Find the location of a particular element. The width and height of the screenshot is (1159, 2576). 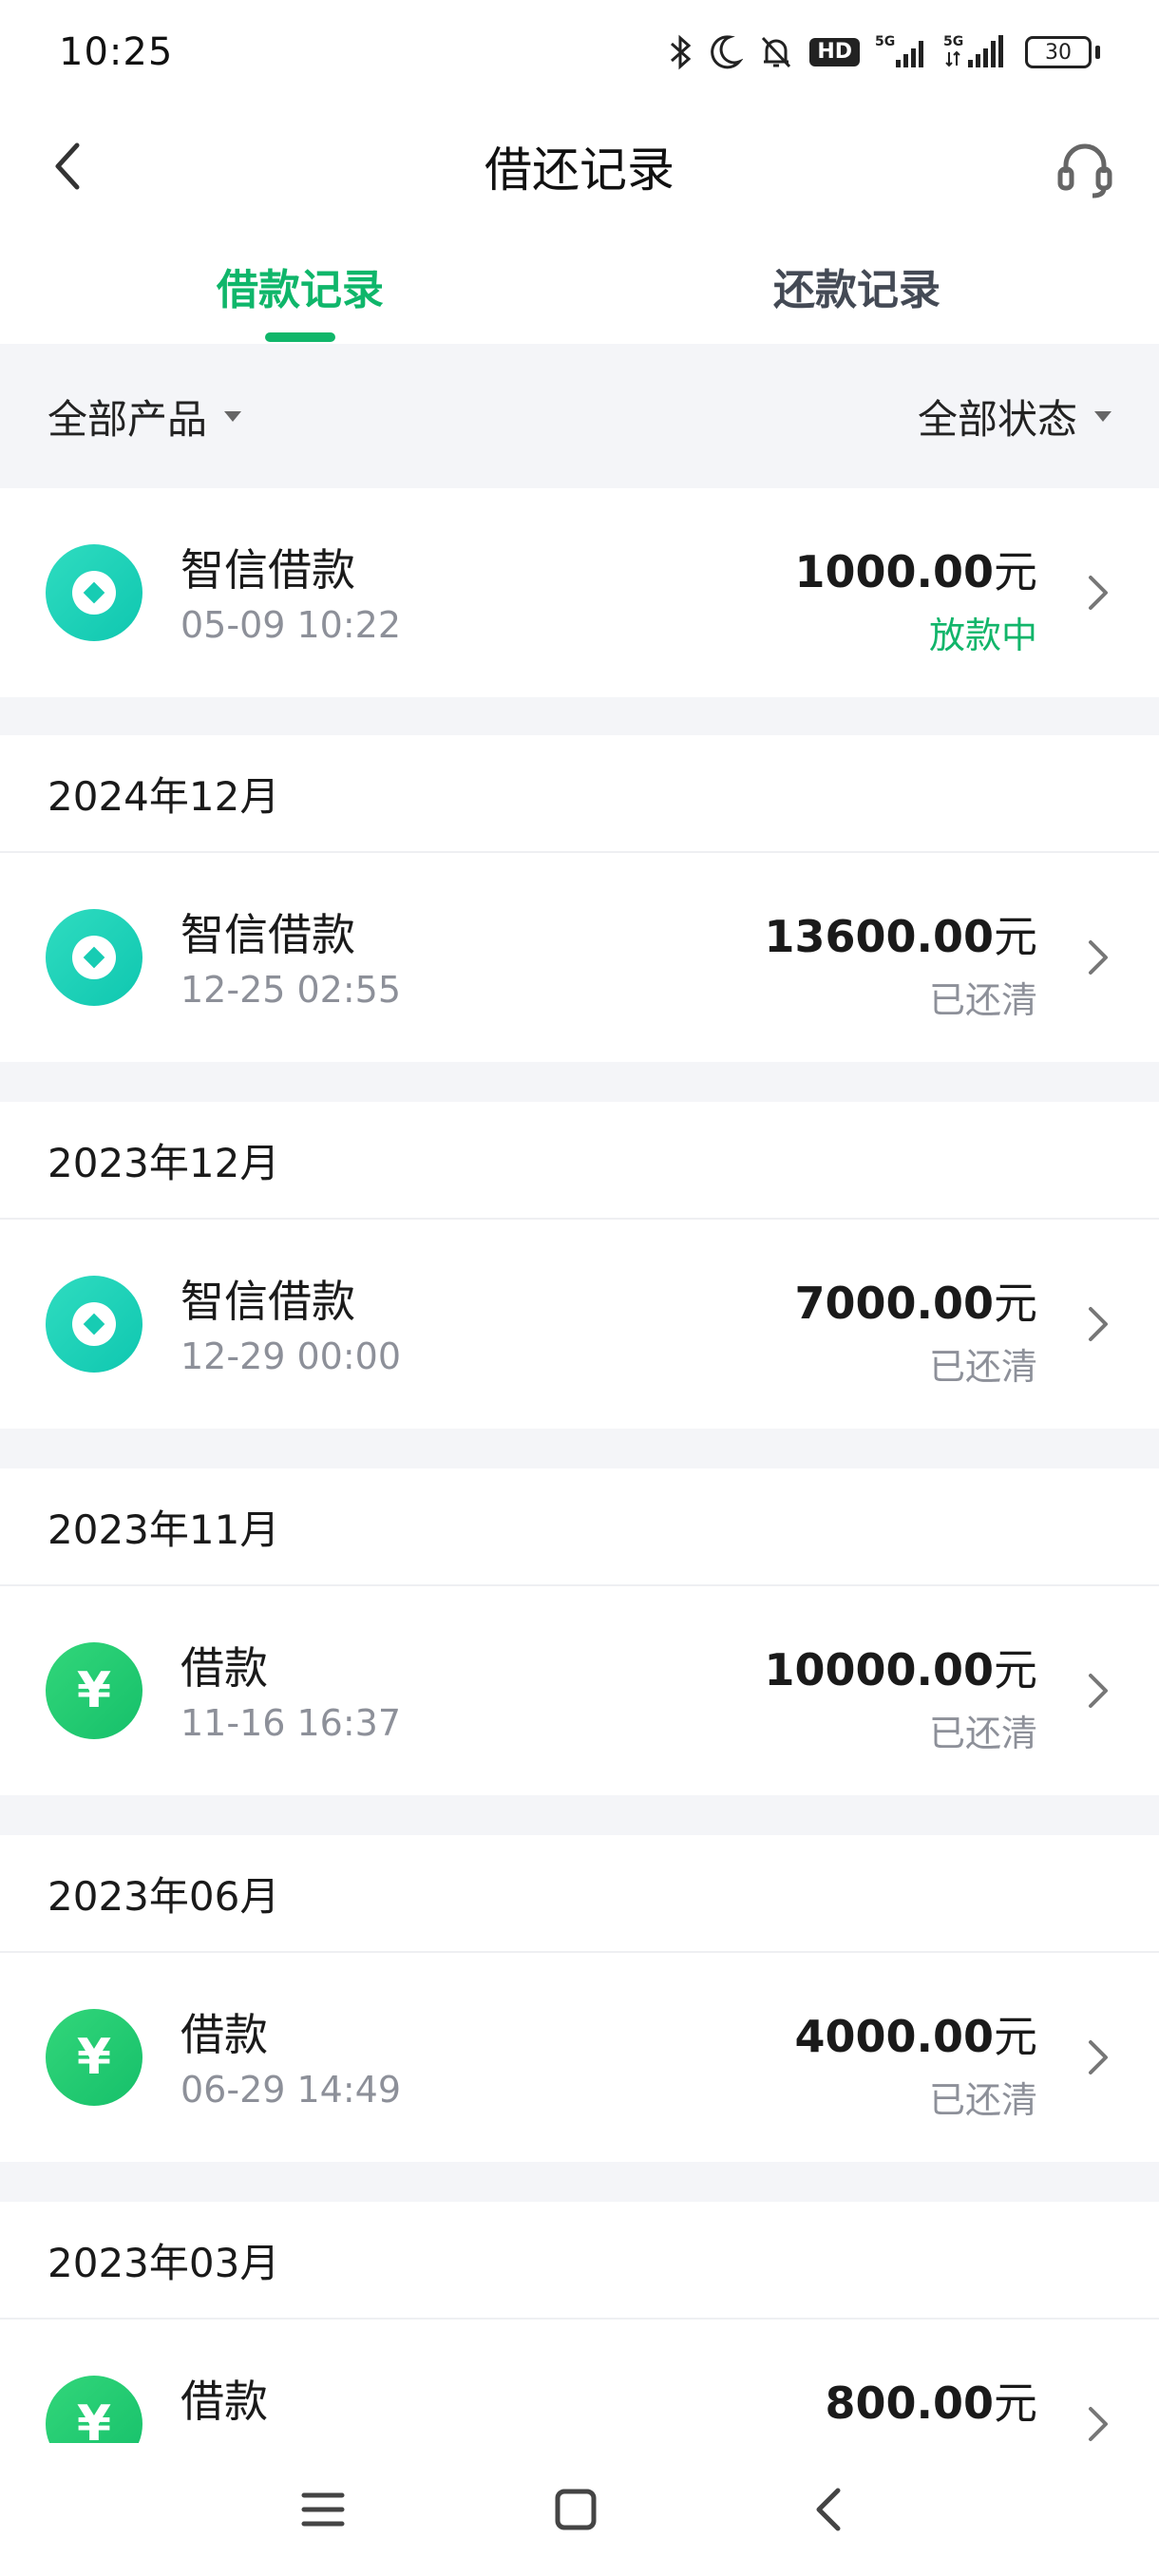

record-amount: 4000.00元 is located at coordinates (915, 2037).